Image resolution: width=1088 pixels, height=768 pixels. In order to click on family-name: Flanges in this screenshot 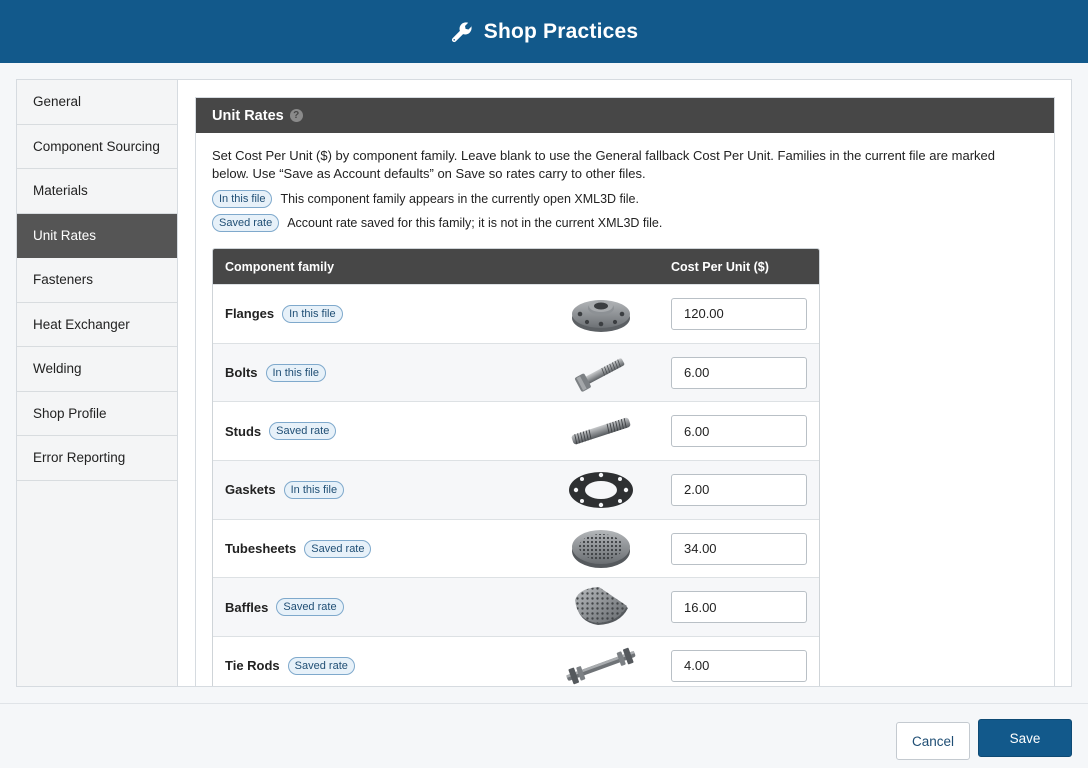, I will do `click(250, 314)`.